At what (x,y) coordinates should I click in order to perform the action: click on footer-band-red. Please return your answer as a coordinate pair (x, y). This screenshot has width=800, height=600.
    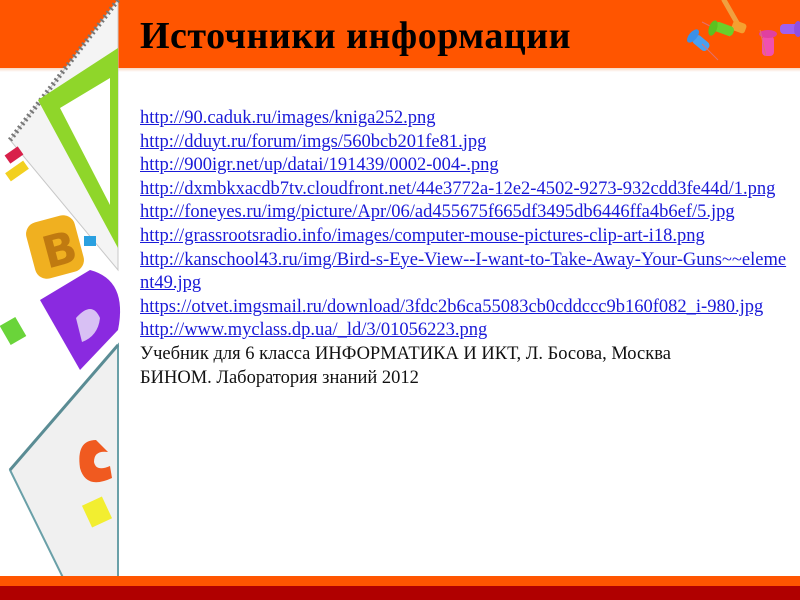
    Looking at the image, I should click on (400, 593).